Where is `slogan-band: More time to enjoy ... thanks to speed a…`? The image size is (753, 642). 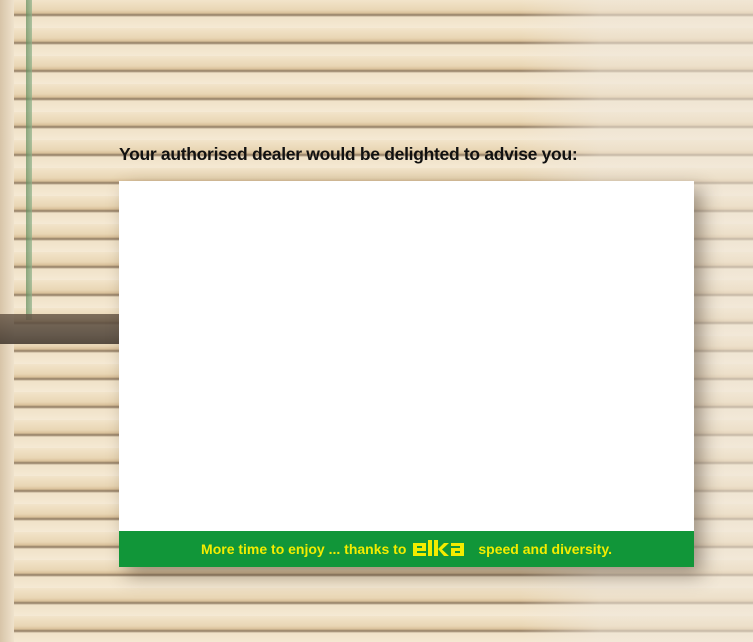 slogan-band: More time to enjoy ... thanks to speed a… is located at coordinates (406, 549).